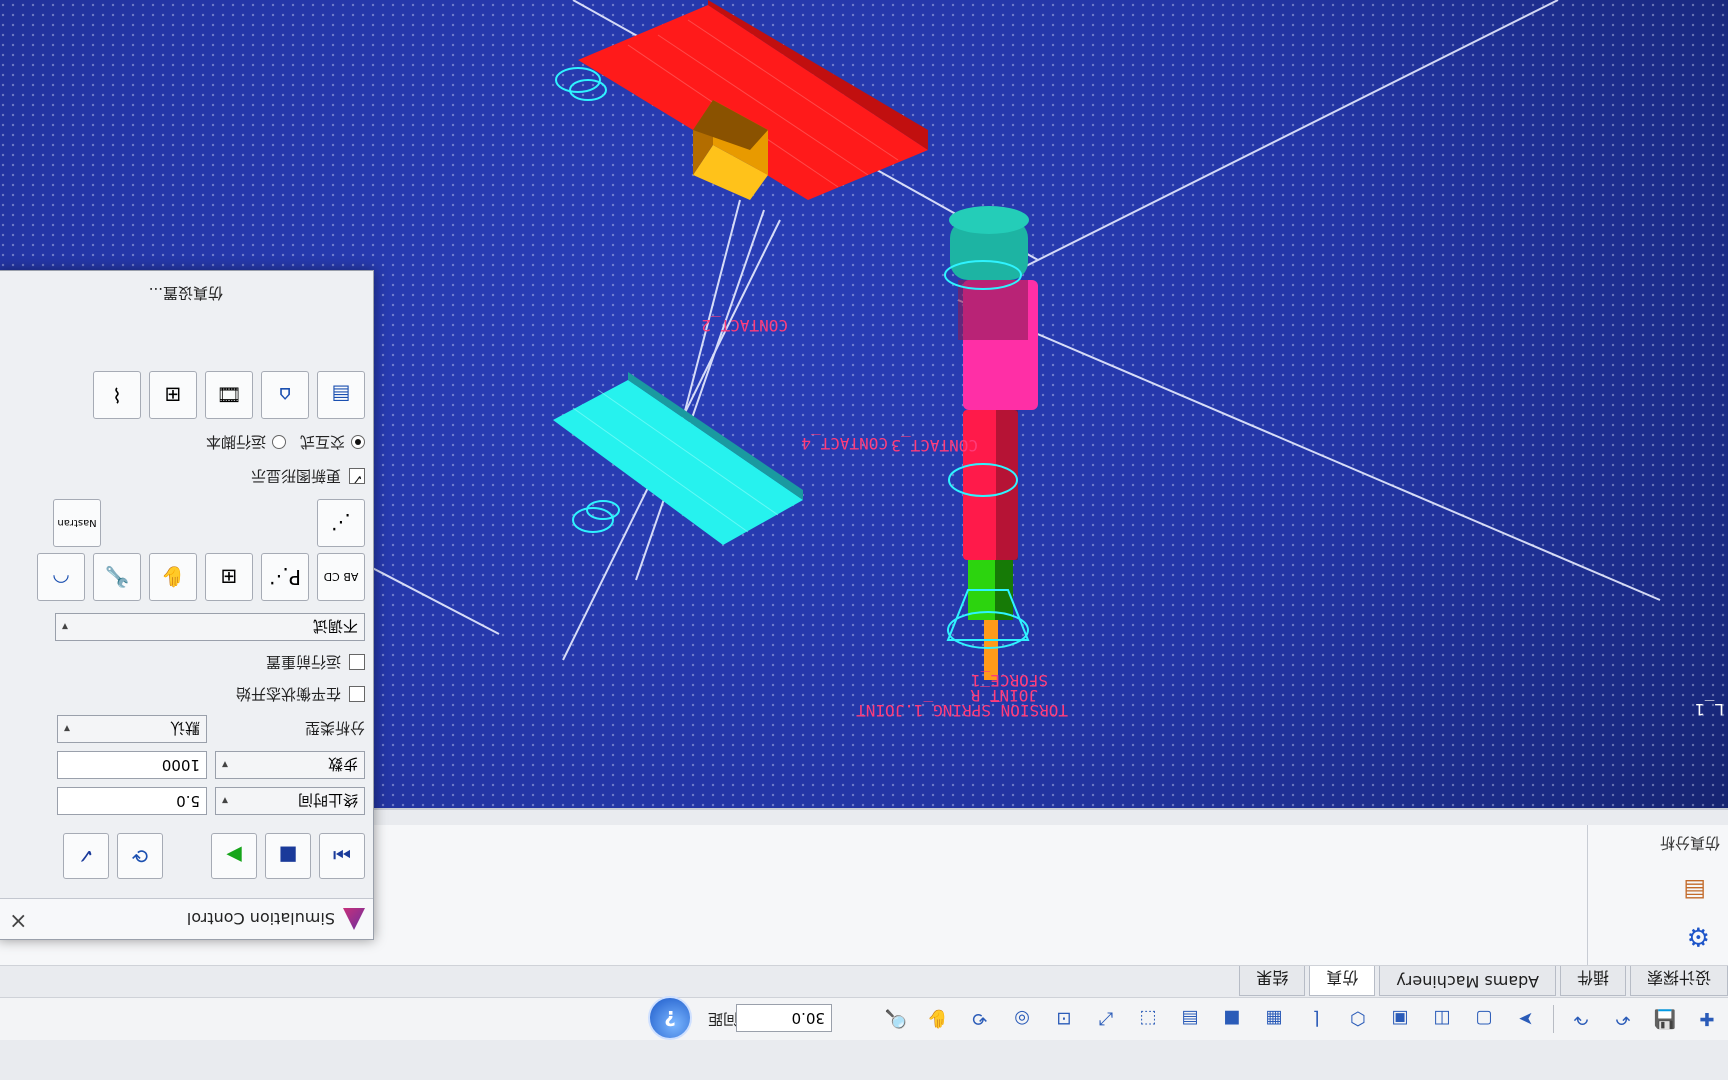 Image resolution: width=1728 pixels, height=1080 pixels. I want to click on steps-row: 步数 1000, so click(211, 765).